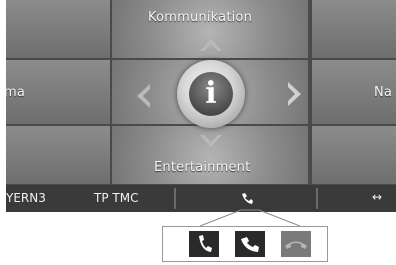 The image size is (396, 265). Describe the element at coordinates (295, 94) in the screenshot. I see `arrow-right-icon` at that location.